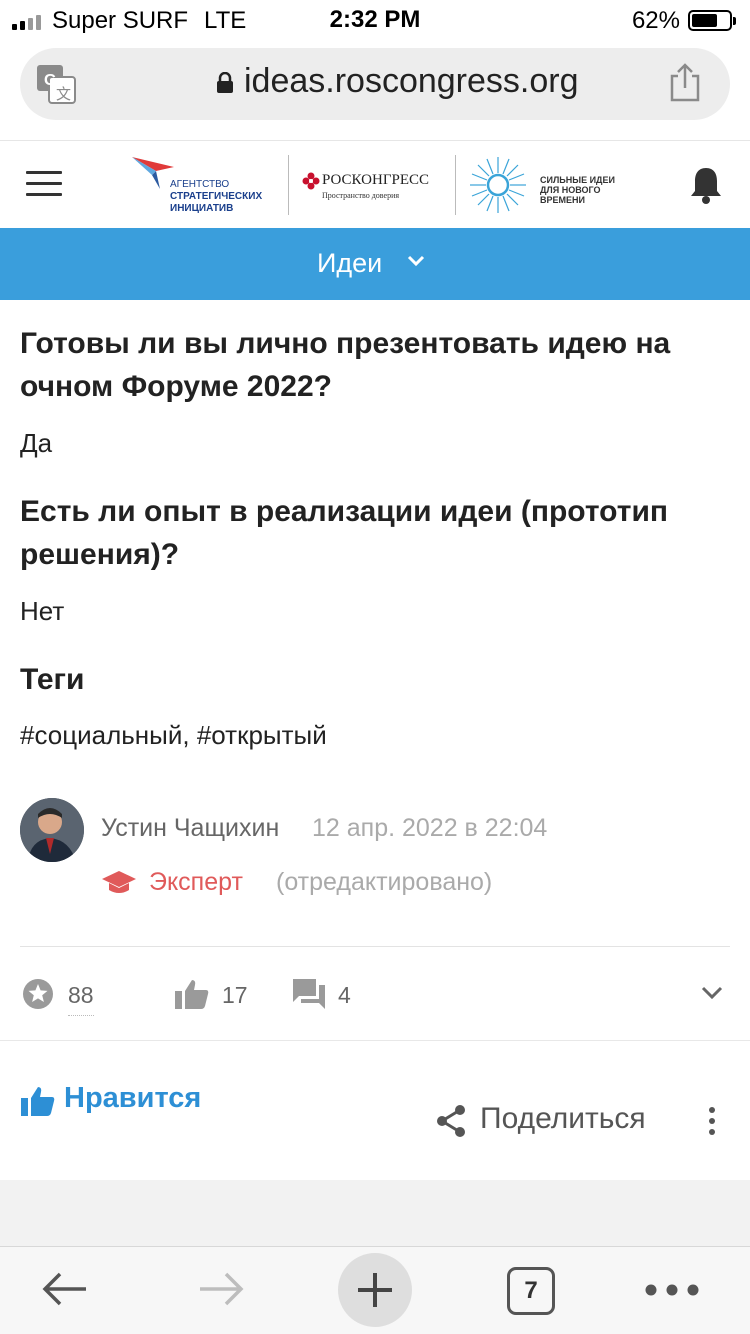 The height and width of the screenshot is (1334, 750). What do you see at coordinates (430, 828) in the screenshot?
I see `post-date: 12 апр. 2022 в 22:04` at bounding box center [430, 828].